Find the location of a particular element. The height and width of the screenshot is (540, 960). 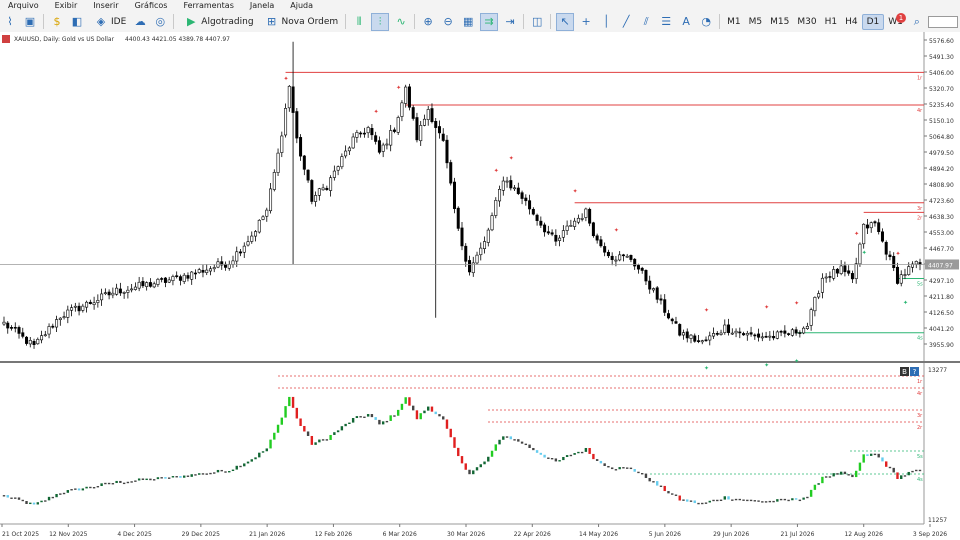

search-icon: ⌕ is located at coordinates (917, 22).